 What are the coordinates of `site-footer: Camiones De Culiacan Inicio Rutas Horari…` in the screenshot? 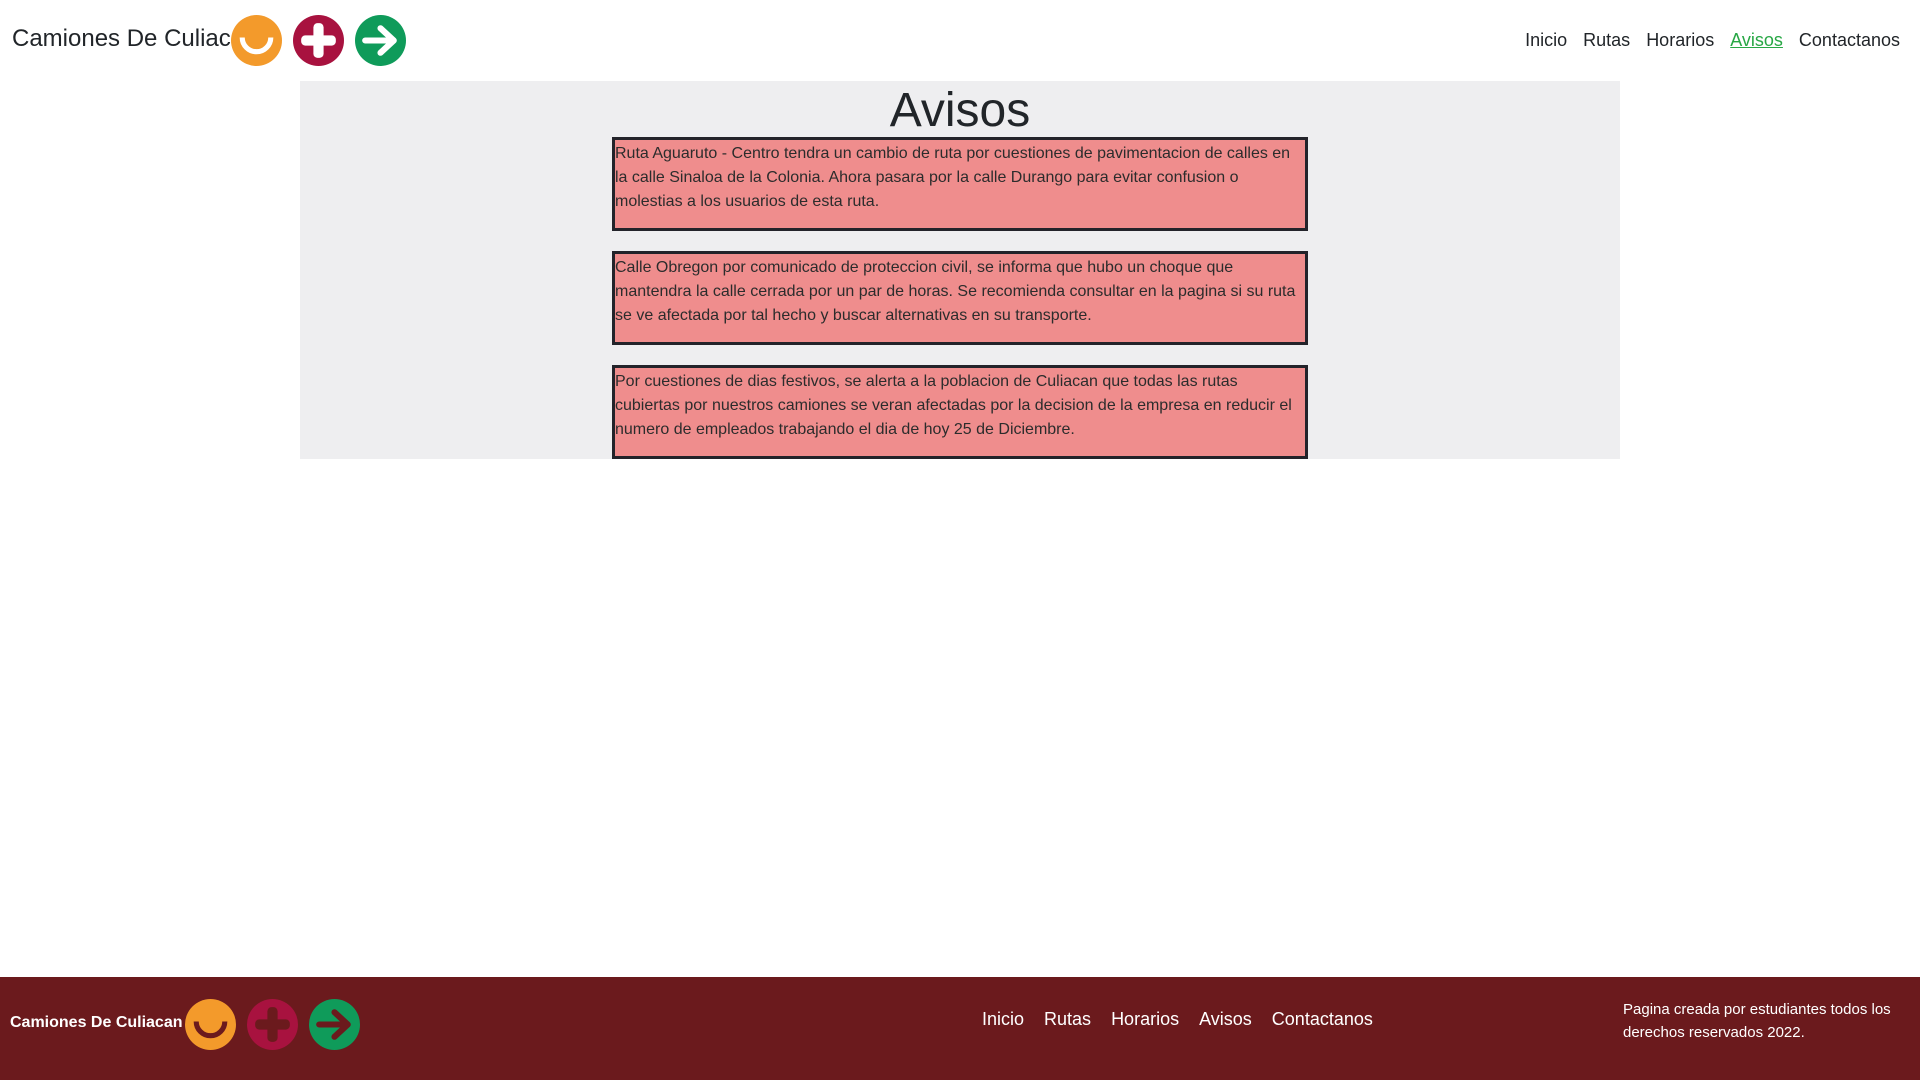 It's located at (960, 1028).